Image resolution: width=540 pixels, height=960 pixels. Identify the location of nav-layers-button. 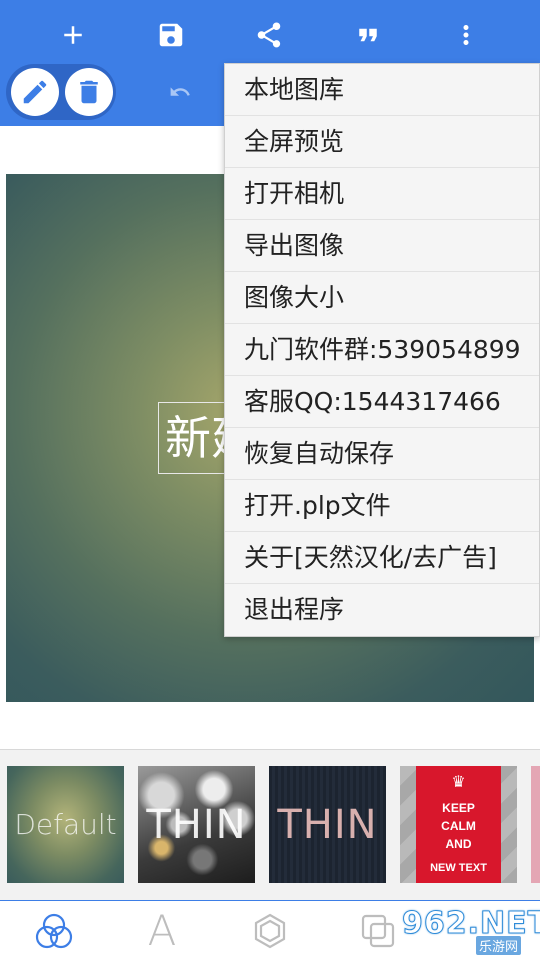
(54, 931).